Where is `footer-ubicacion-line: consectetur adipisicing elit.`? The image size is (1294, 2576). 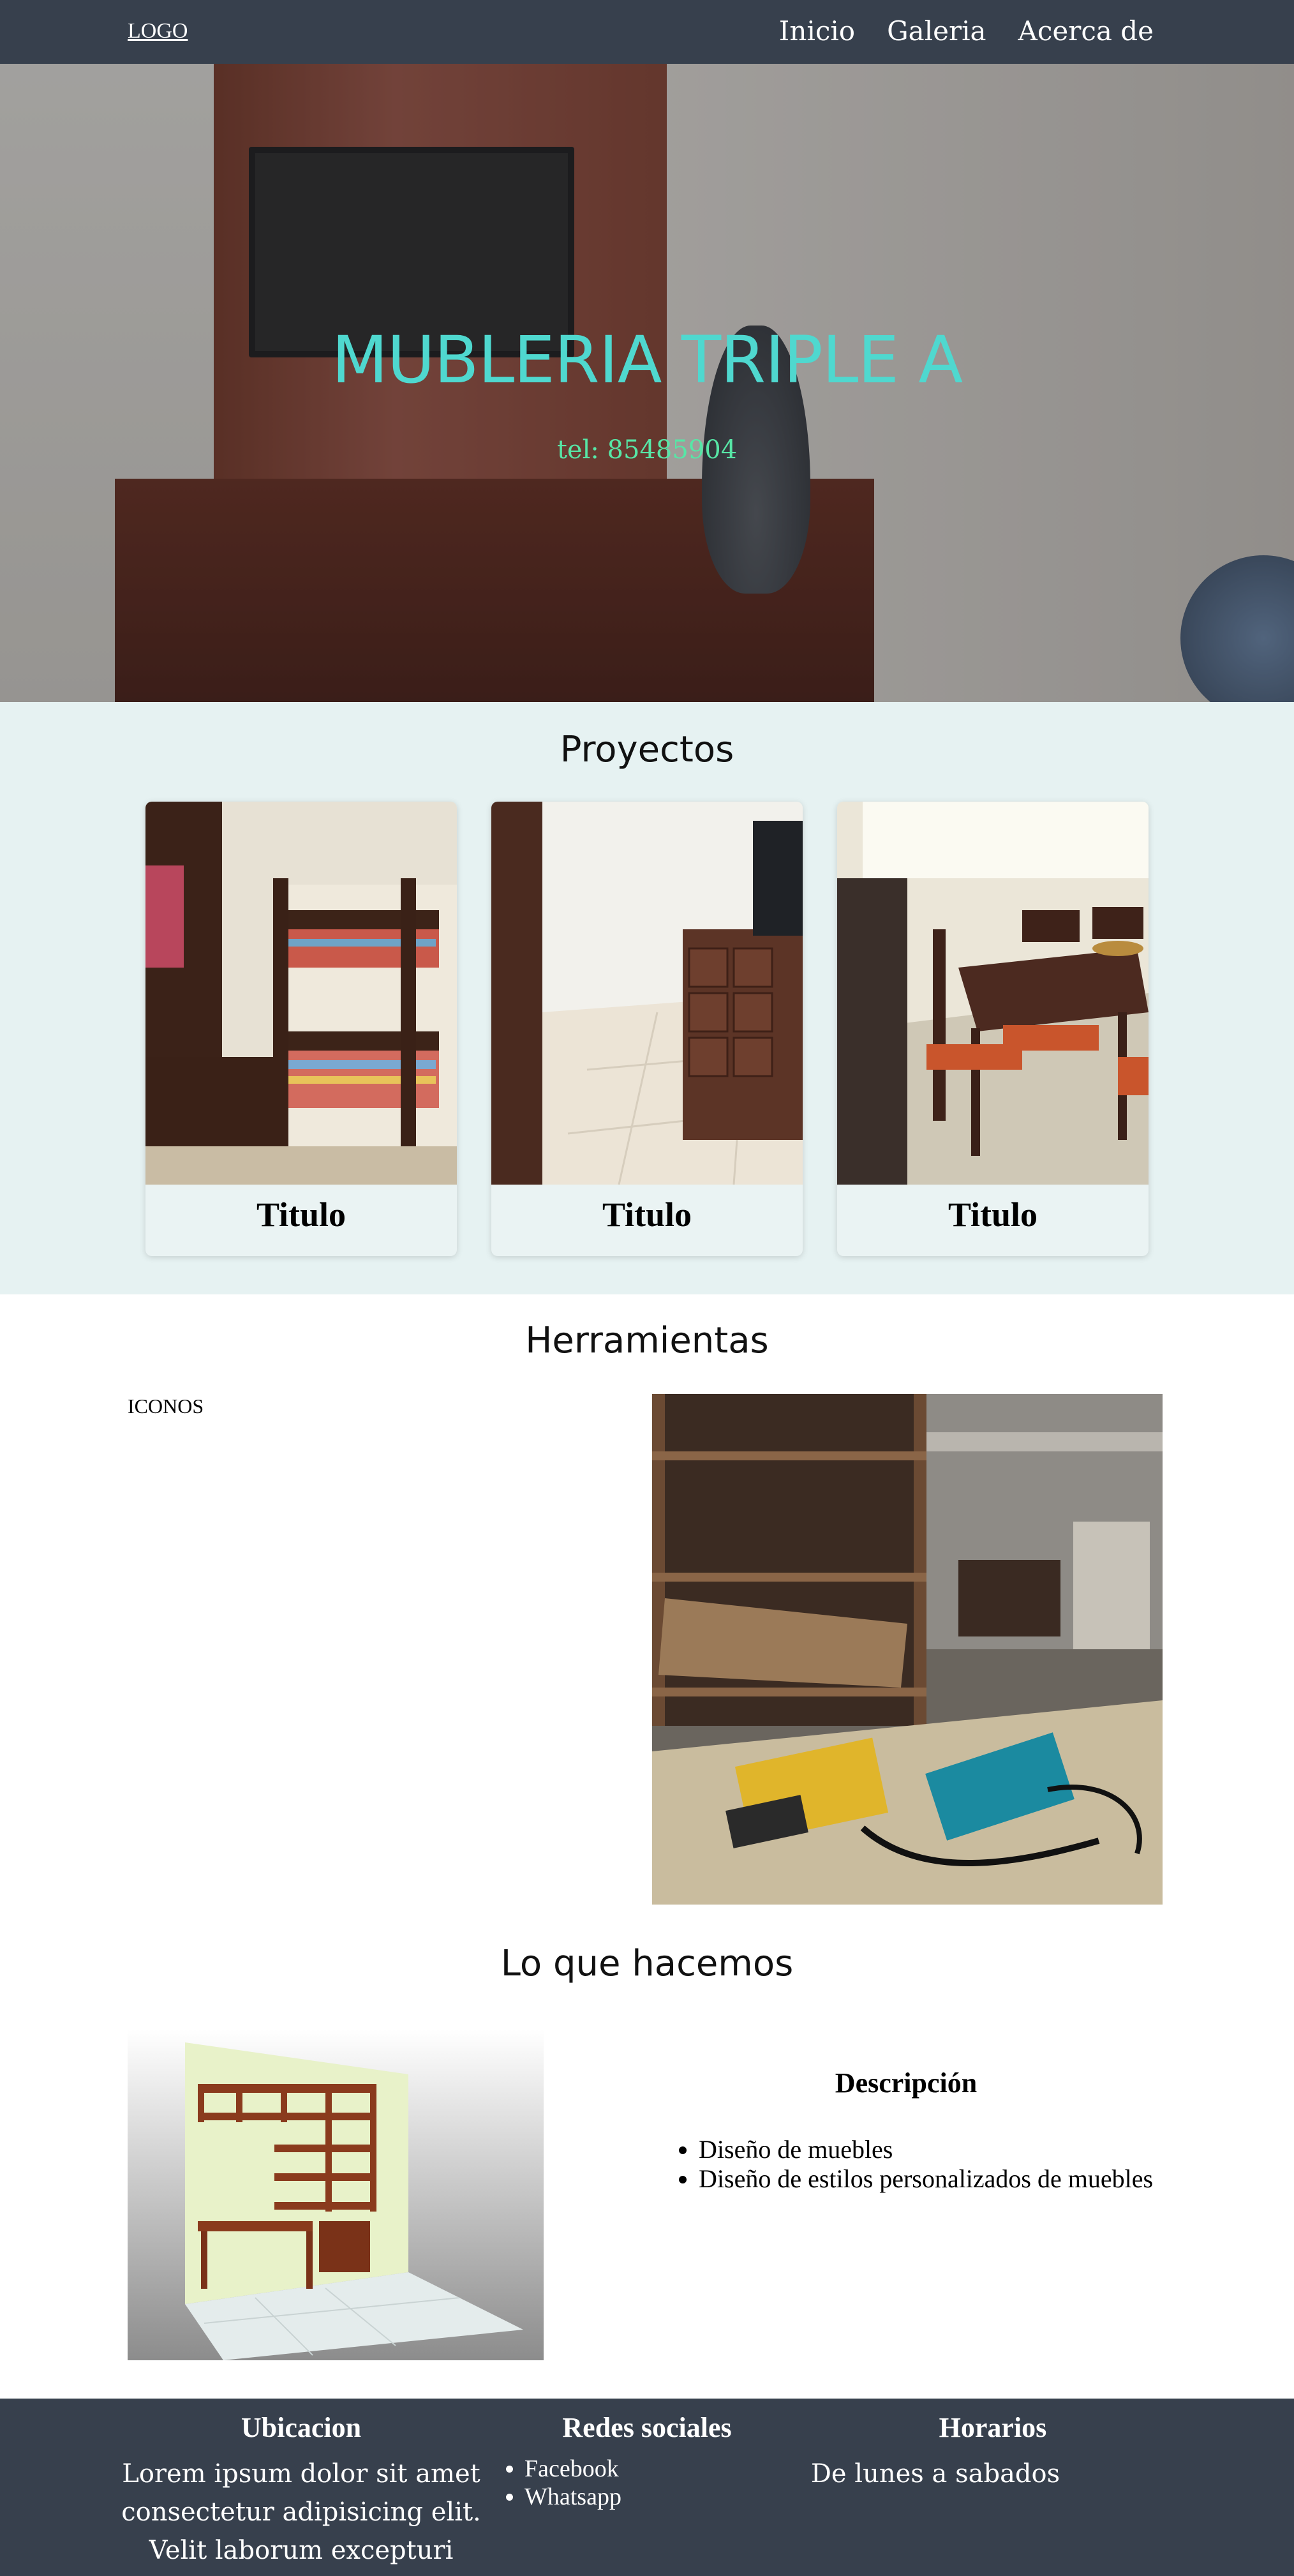 footer-ubicacion-line: consectetur adipisicing elit. is located at coordinates (301, 2512).